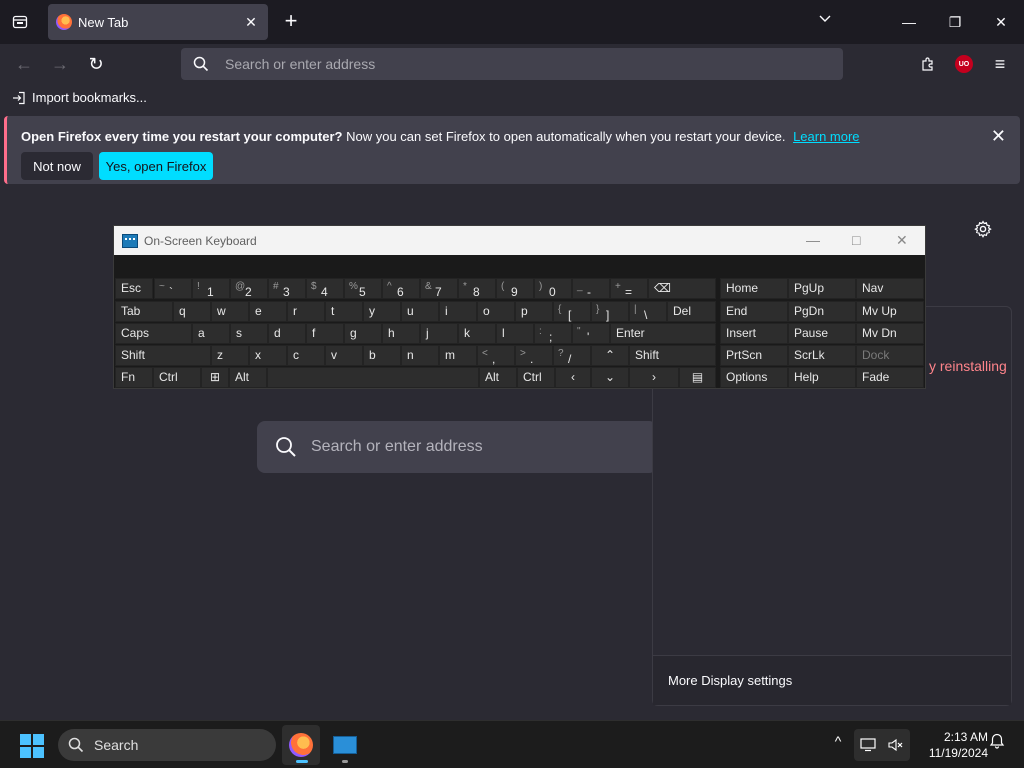 The height and width of the screenshot is (768, 1024). What do you see at coordinates (964, 64) in the screenshot?
I see `ublock-origin-button: UO` at bounding box center [964, 64].